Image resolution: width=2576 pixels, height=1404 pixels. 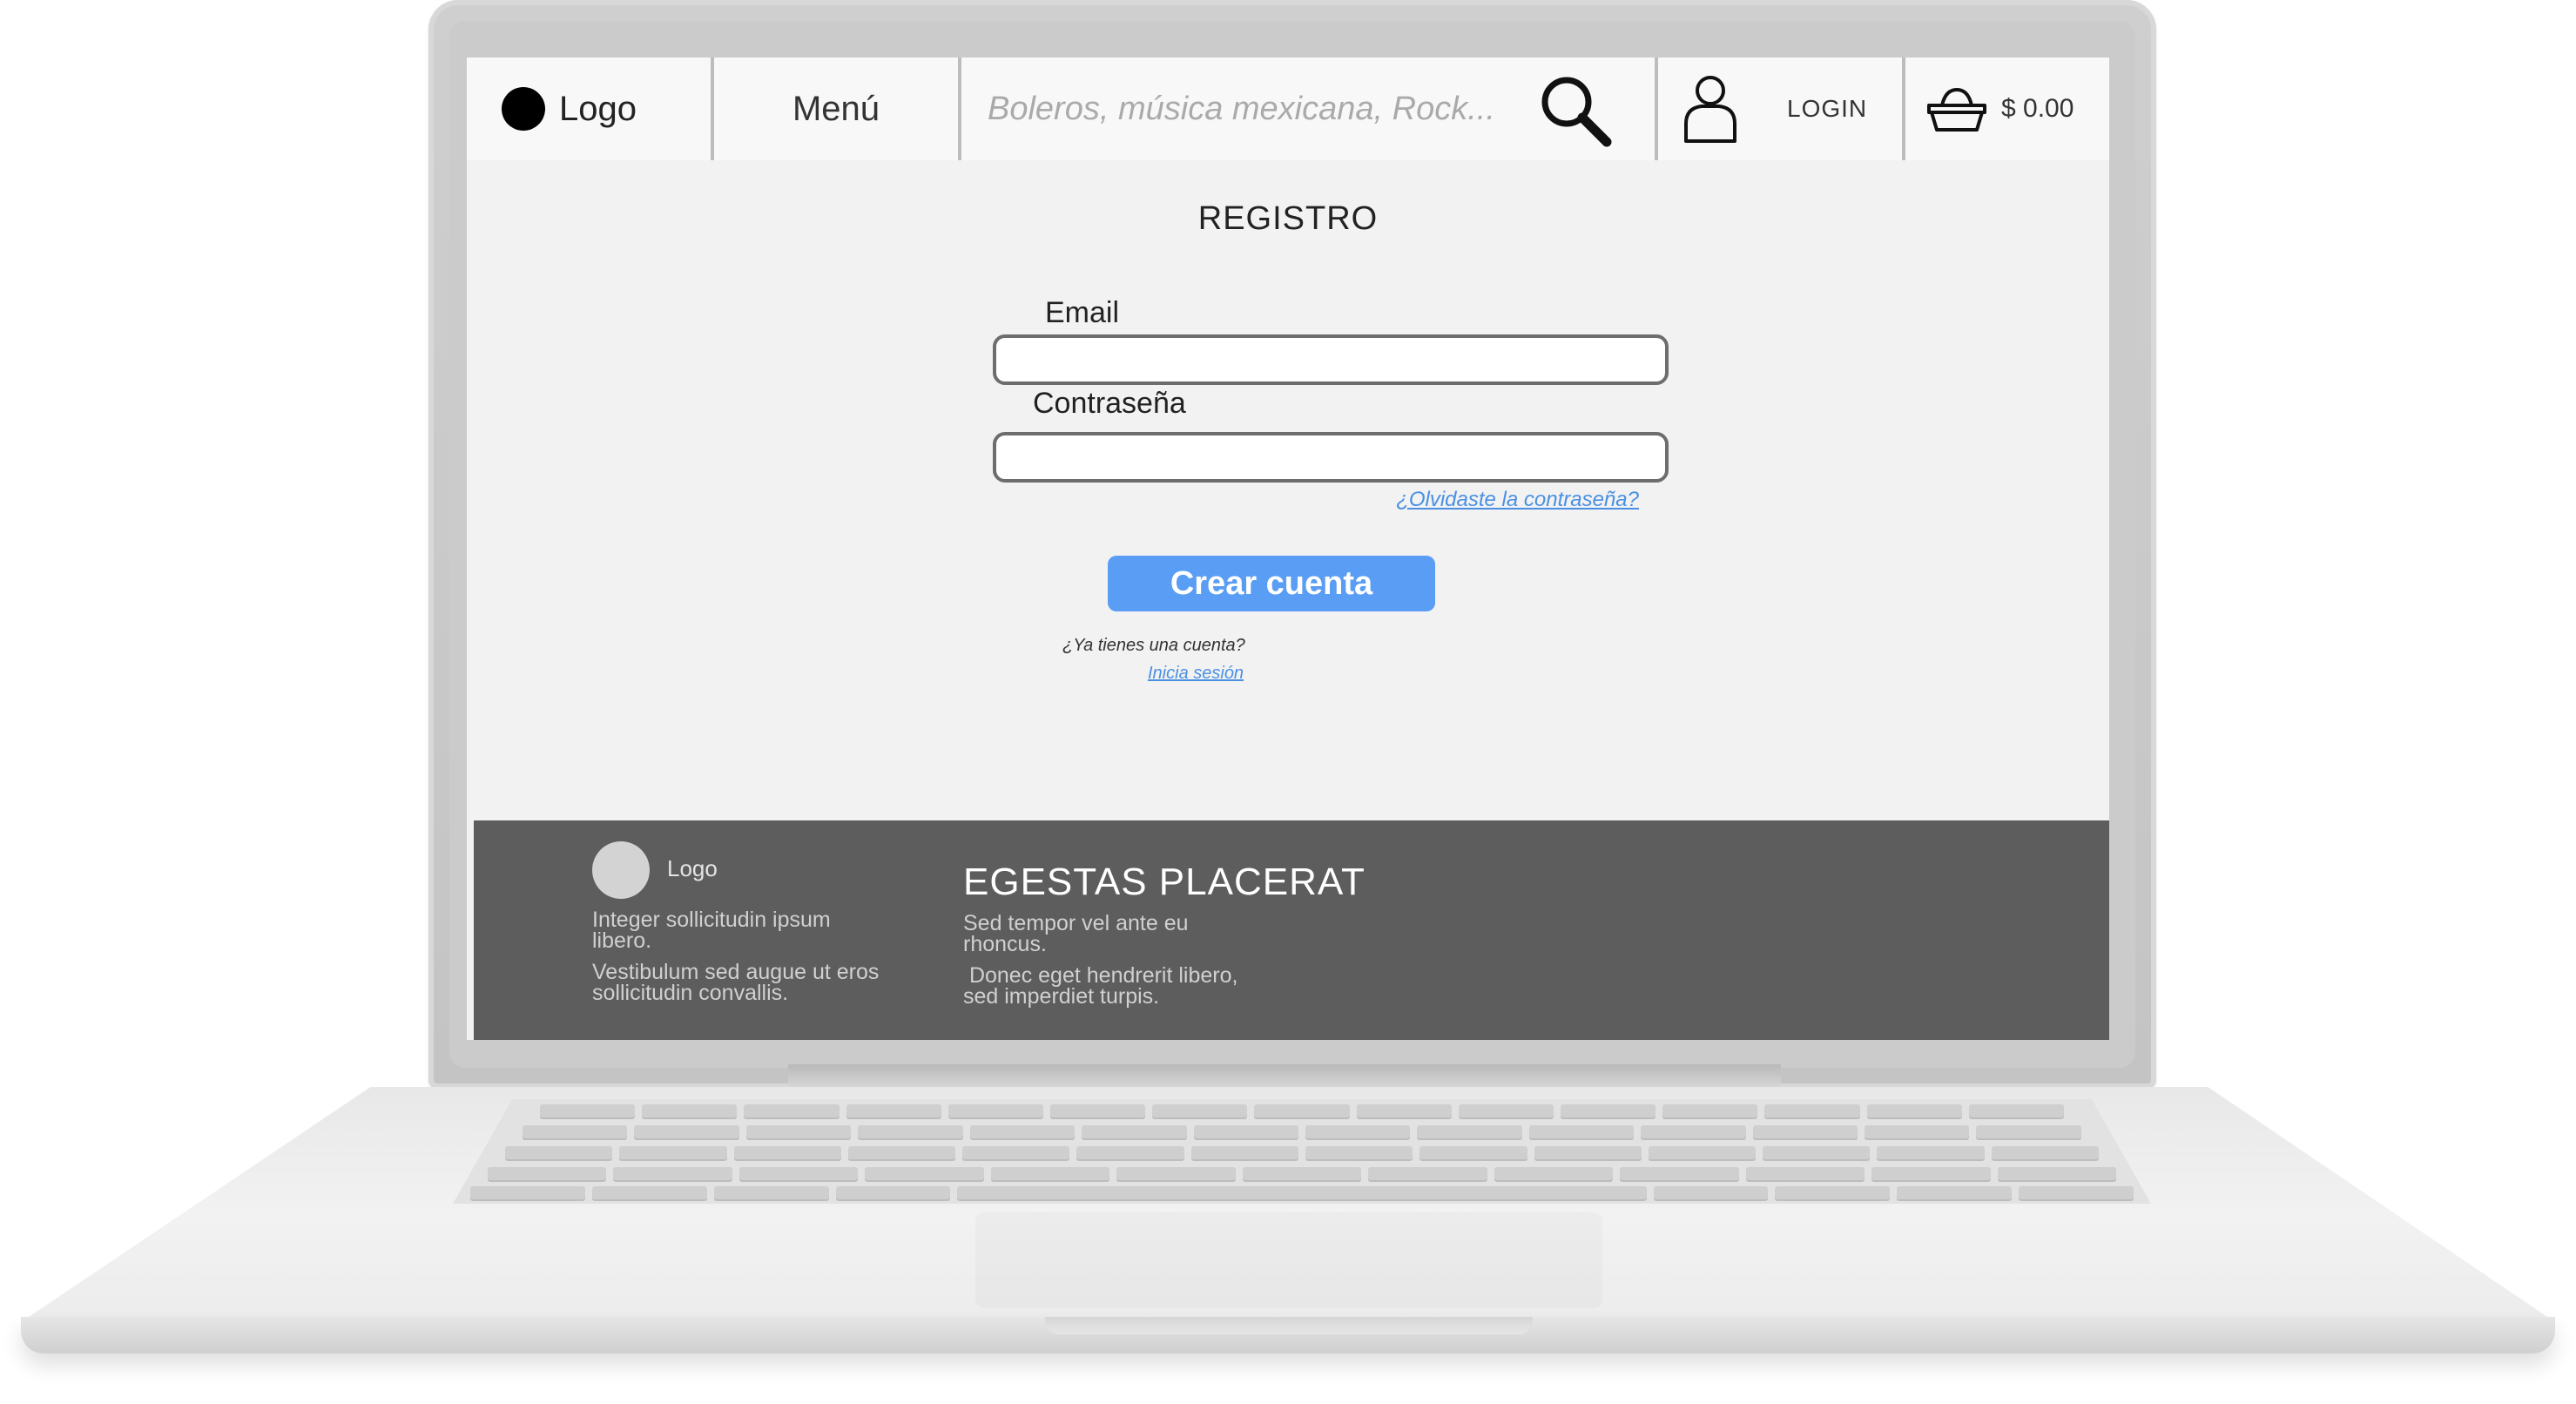 What do you see at coordinates (1331, 458) in the screenshot?
I see `password-field` at bounding box center [1331, 458].